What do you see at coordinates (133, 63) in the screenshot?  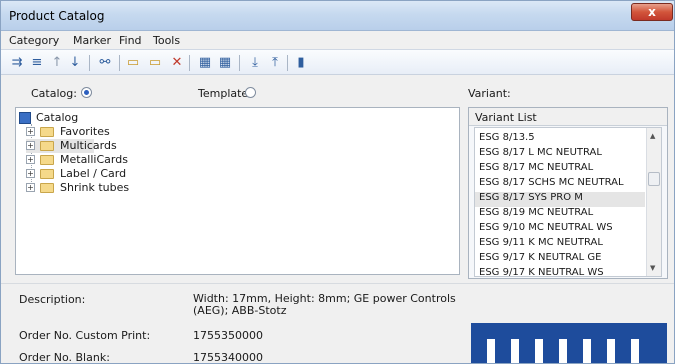 I see `folder-icon: ▭` at bounding box center [133, 63].